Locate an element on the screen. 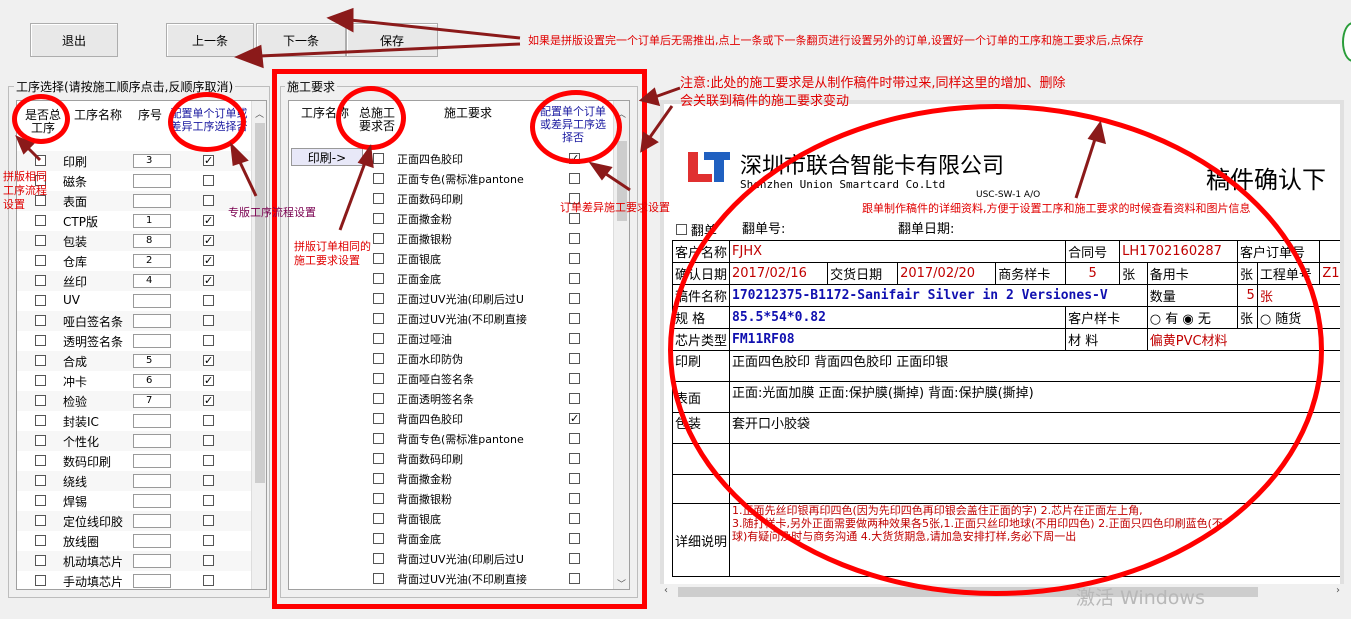  annotation-special: 专版工序流程设置 is located at coordinates (272, 212).